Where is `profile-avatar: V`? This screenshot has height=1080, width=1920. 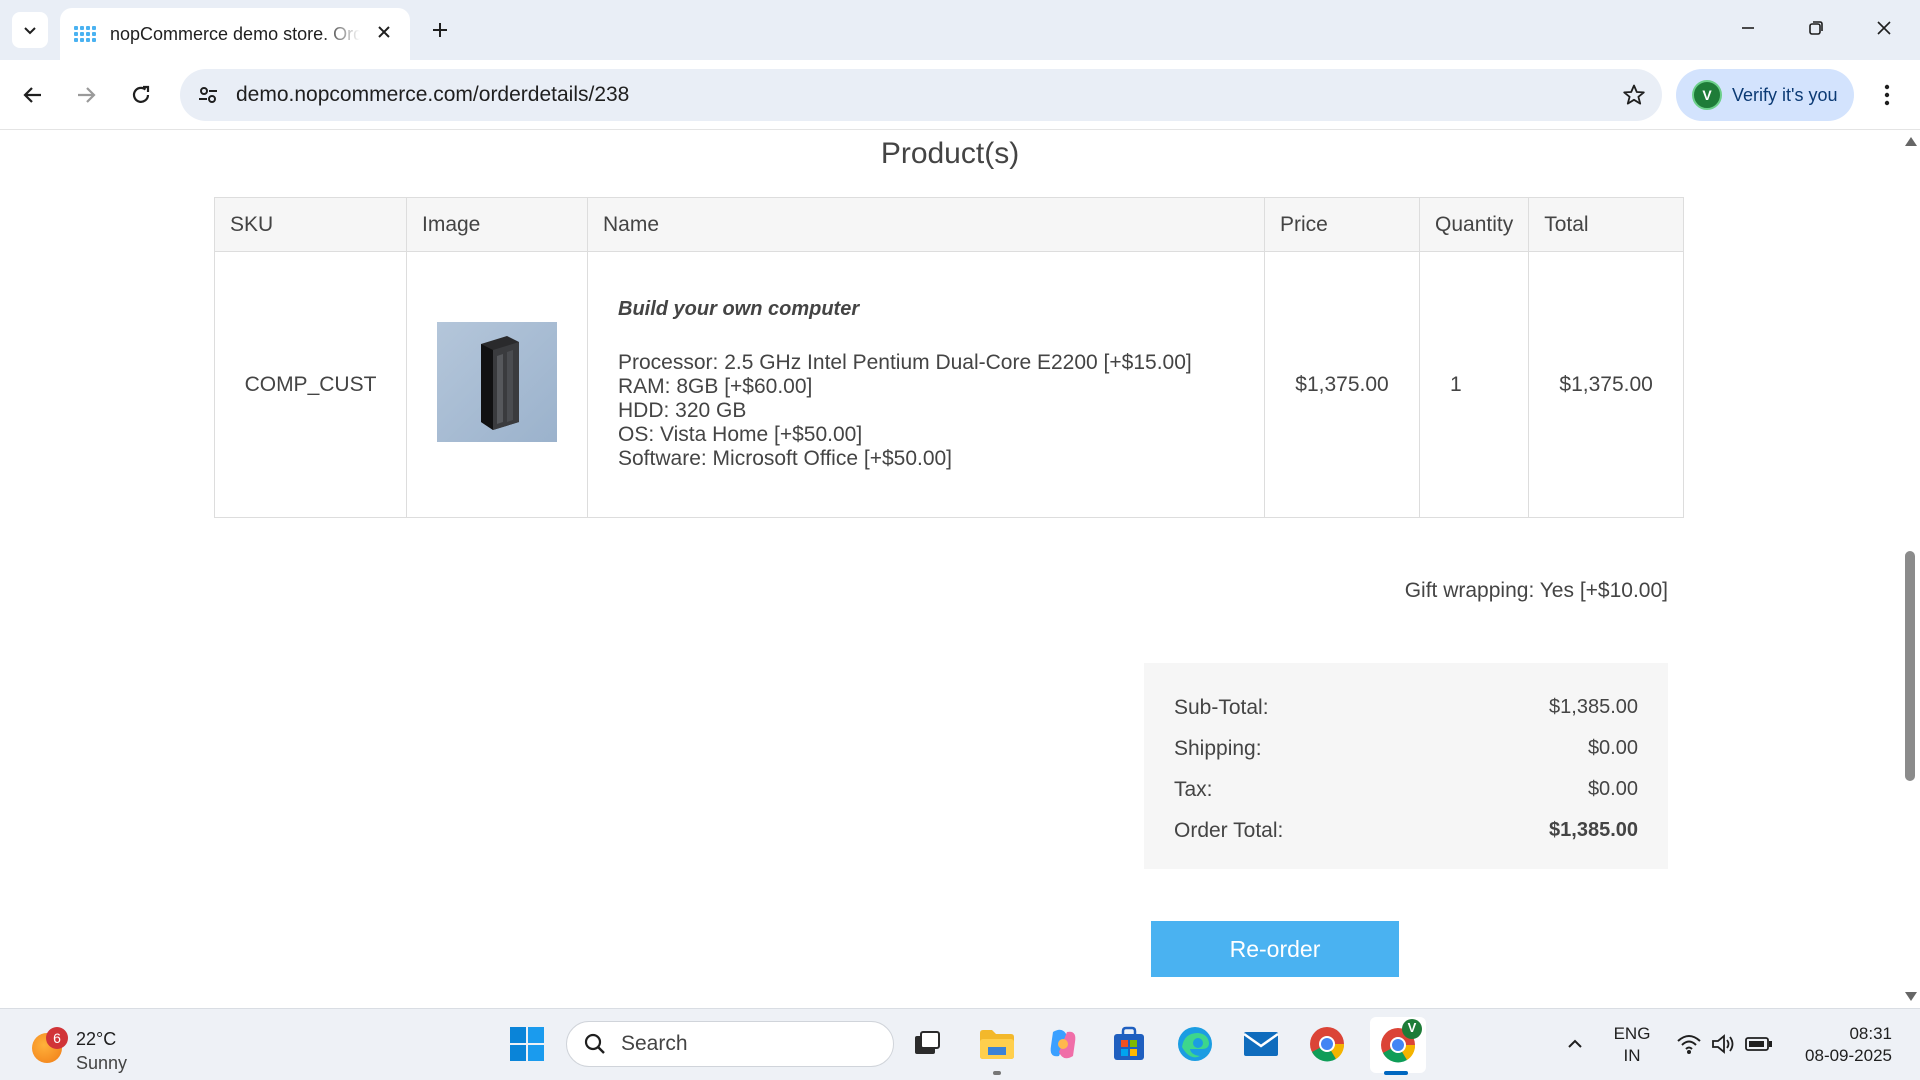 profile-avatar: V is located at coordinates (1707, 95).